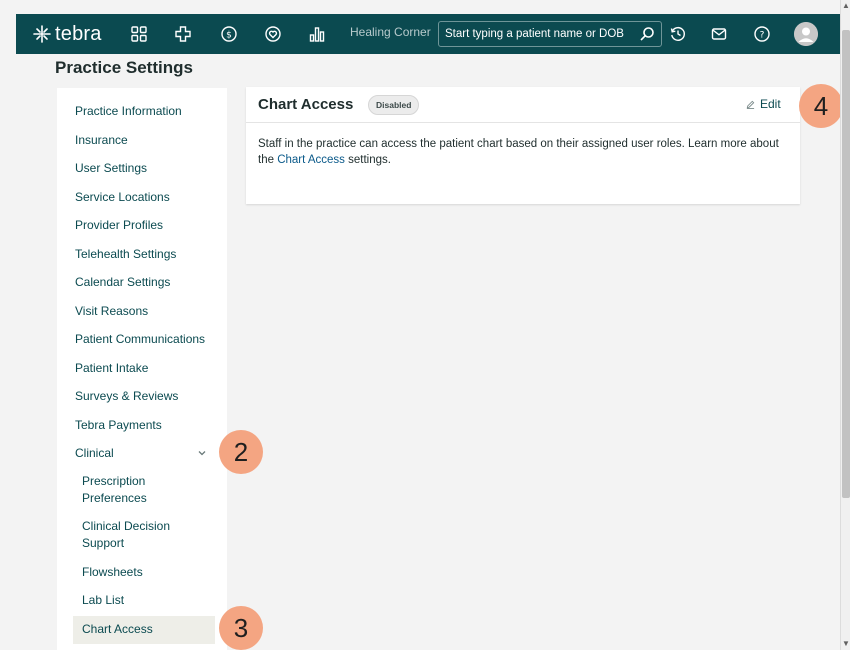 Image resolution: width=850 pixels, height=650 pixels. I want to click on tebra-logo: tebra, so click(67, 34).